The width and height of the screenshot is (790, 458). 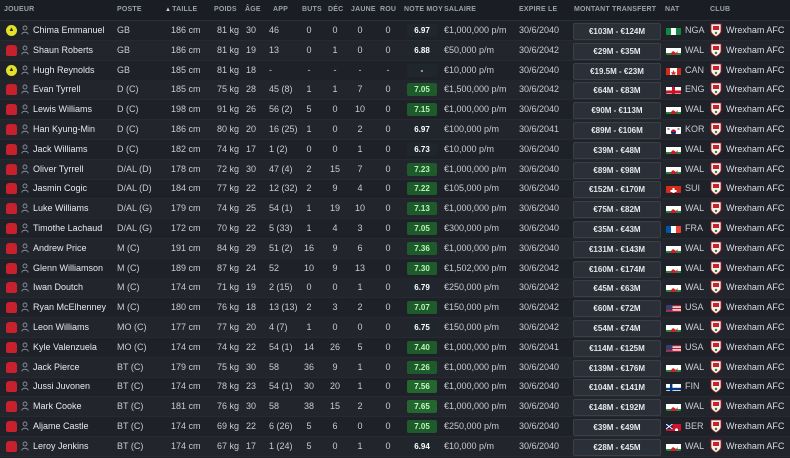 I want to click on player-name: Aljame Castle, so click(x=73, y=426).